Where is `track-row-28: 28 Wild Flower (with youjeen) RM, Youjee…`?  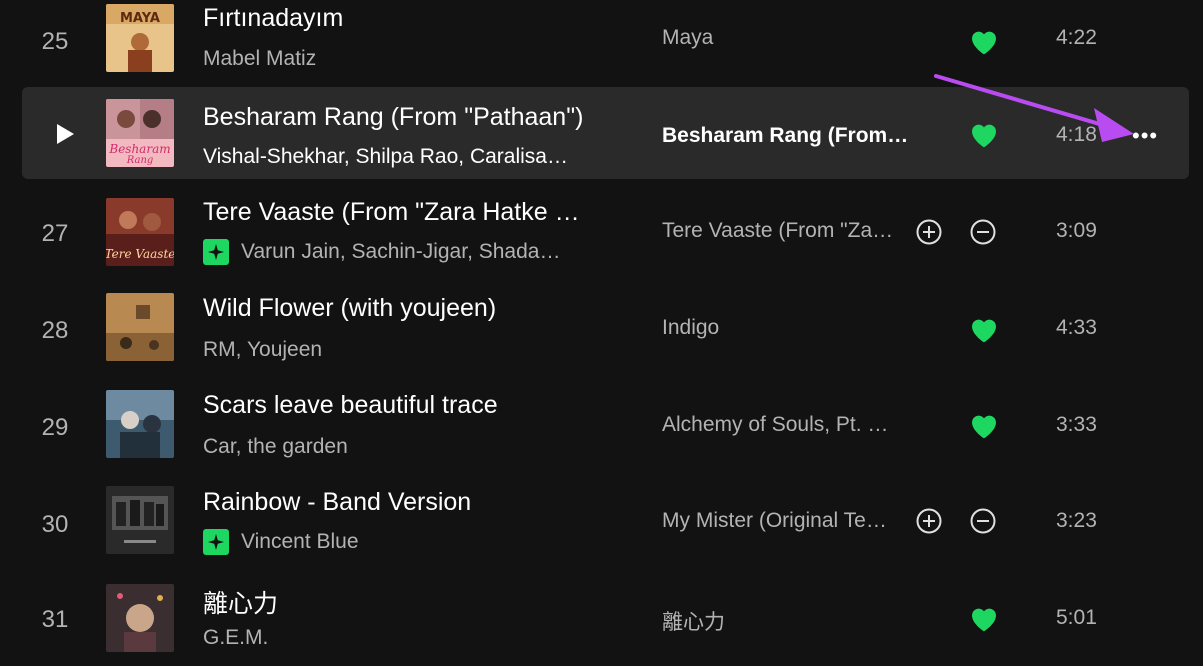
track-row-28: 28 Wild Flower (with youjeen) RM, Youjee… is located at coordinates (605, 329).